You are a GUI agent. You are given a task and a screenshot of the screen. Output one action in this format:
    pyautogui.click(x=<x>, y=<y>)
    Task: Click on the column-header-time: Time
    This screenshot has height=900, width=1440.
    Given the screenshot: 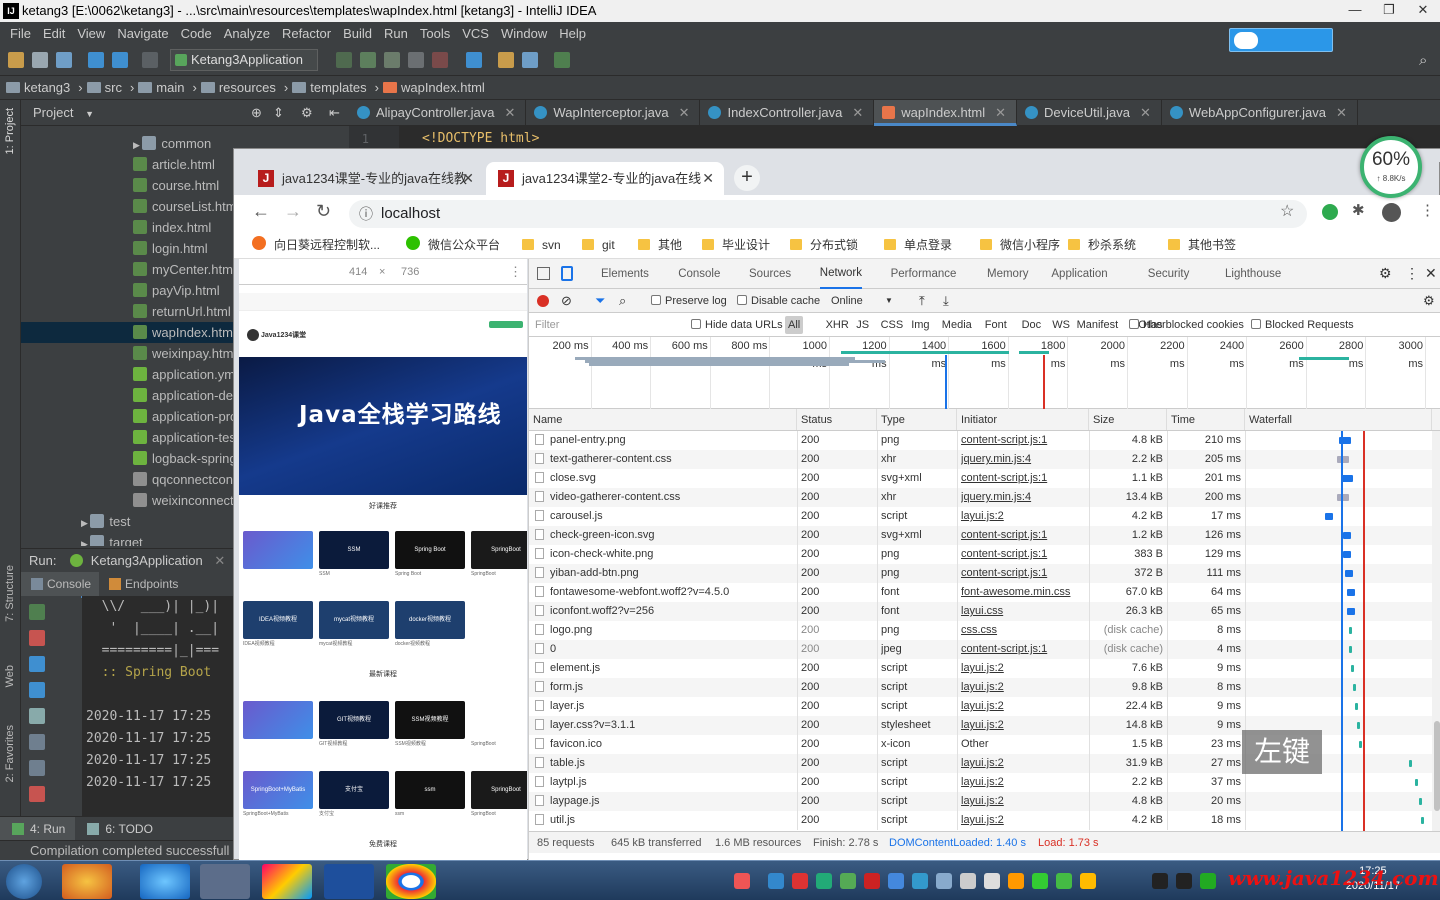 What is the action you would take?
    pyautogui.click(x=1206, y=419)
    